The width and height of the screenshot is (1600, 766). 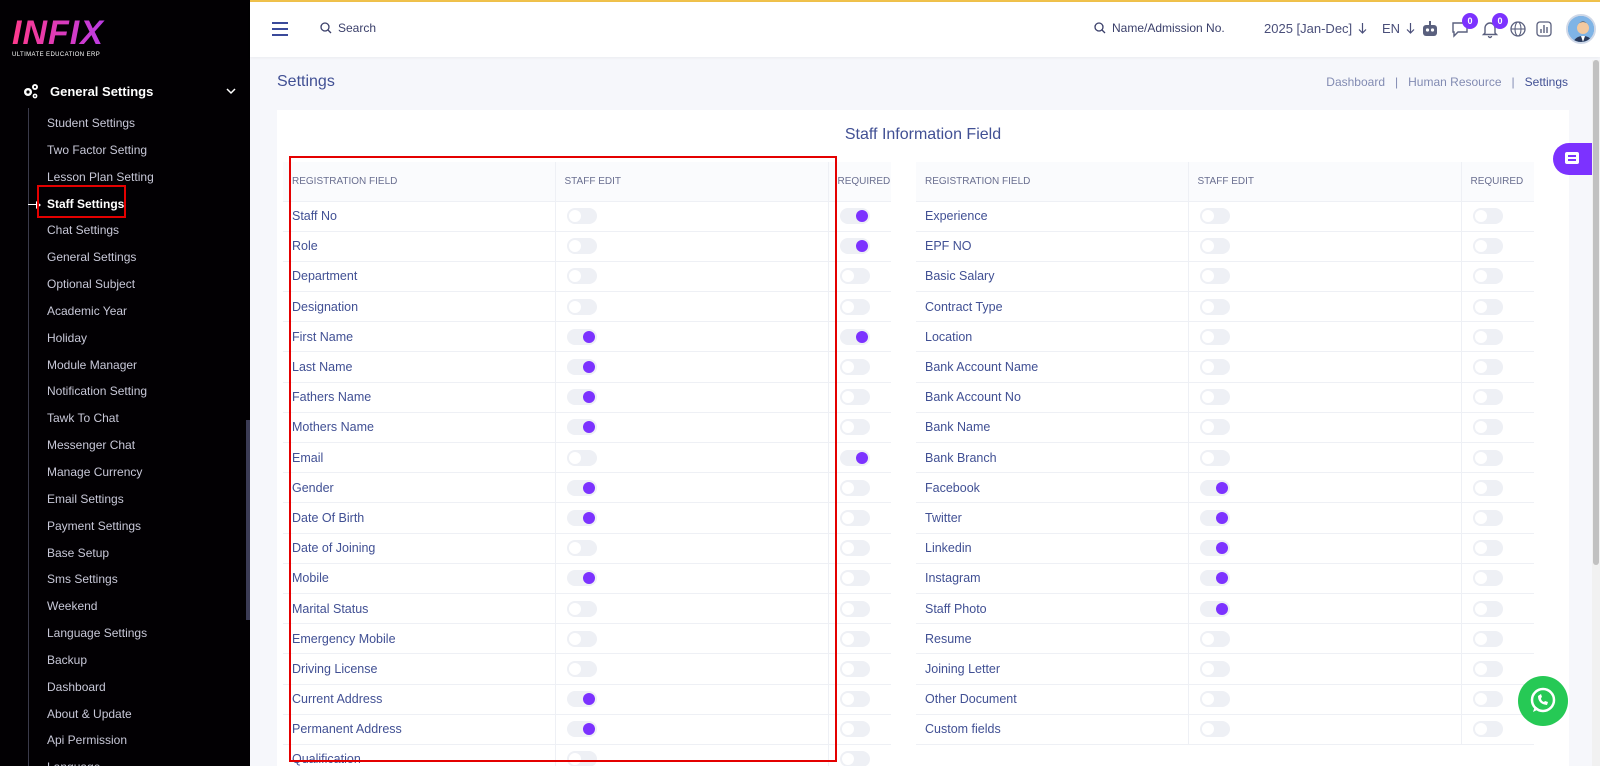 I want to click on sidebar-item: General Settings, so click(x=123, y=257).